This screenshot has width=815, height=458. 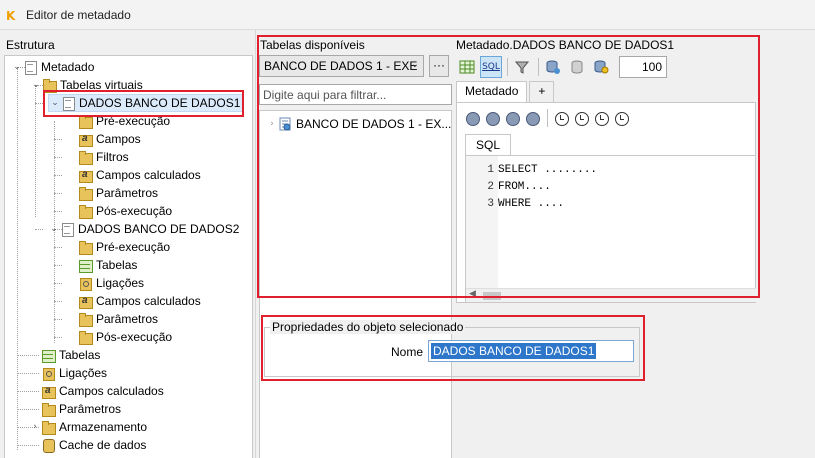 I want to click on database-settings-button, so click(x=601, y=67).